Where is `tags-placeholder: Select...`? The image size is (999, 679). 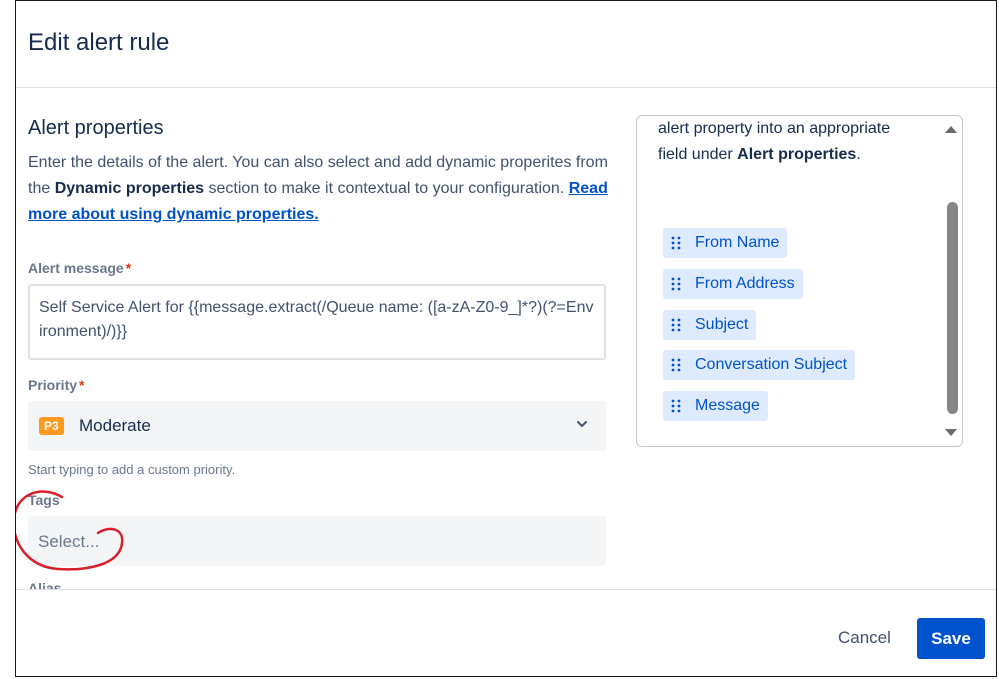 tags-placeholder: Select... is located at coordinates (69, 541).